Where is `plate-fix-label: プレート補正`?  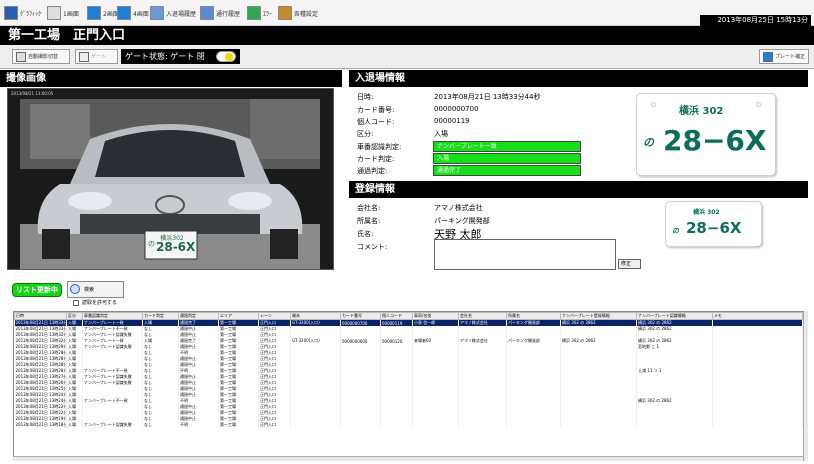
plate-fix-label: プレート補正 is located at coordinates (790, 57).